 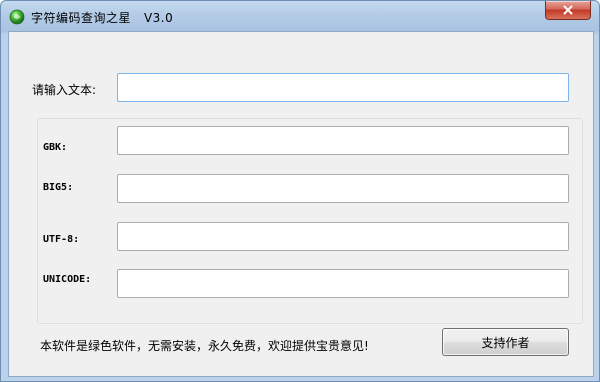 I want to click on utf8-label: UTF-8:, so click(x=61, y=239).